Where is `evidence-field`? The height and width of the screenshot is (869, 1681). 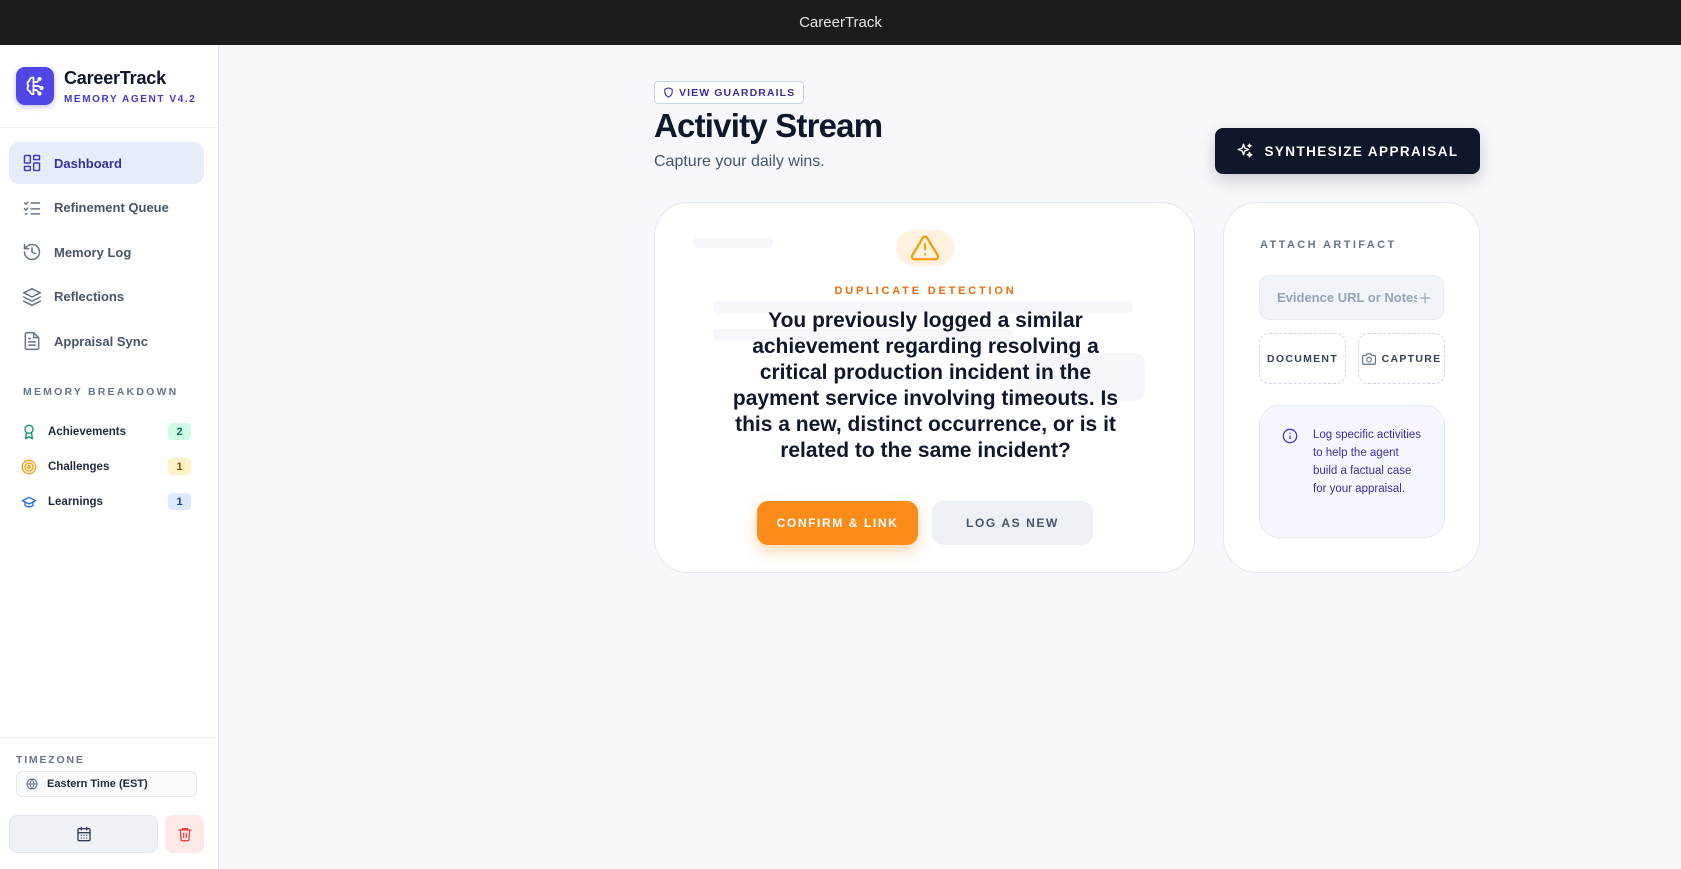 evidence-field is located at coordinates (1351, 297).